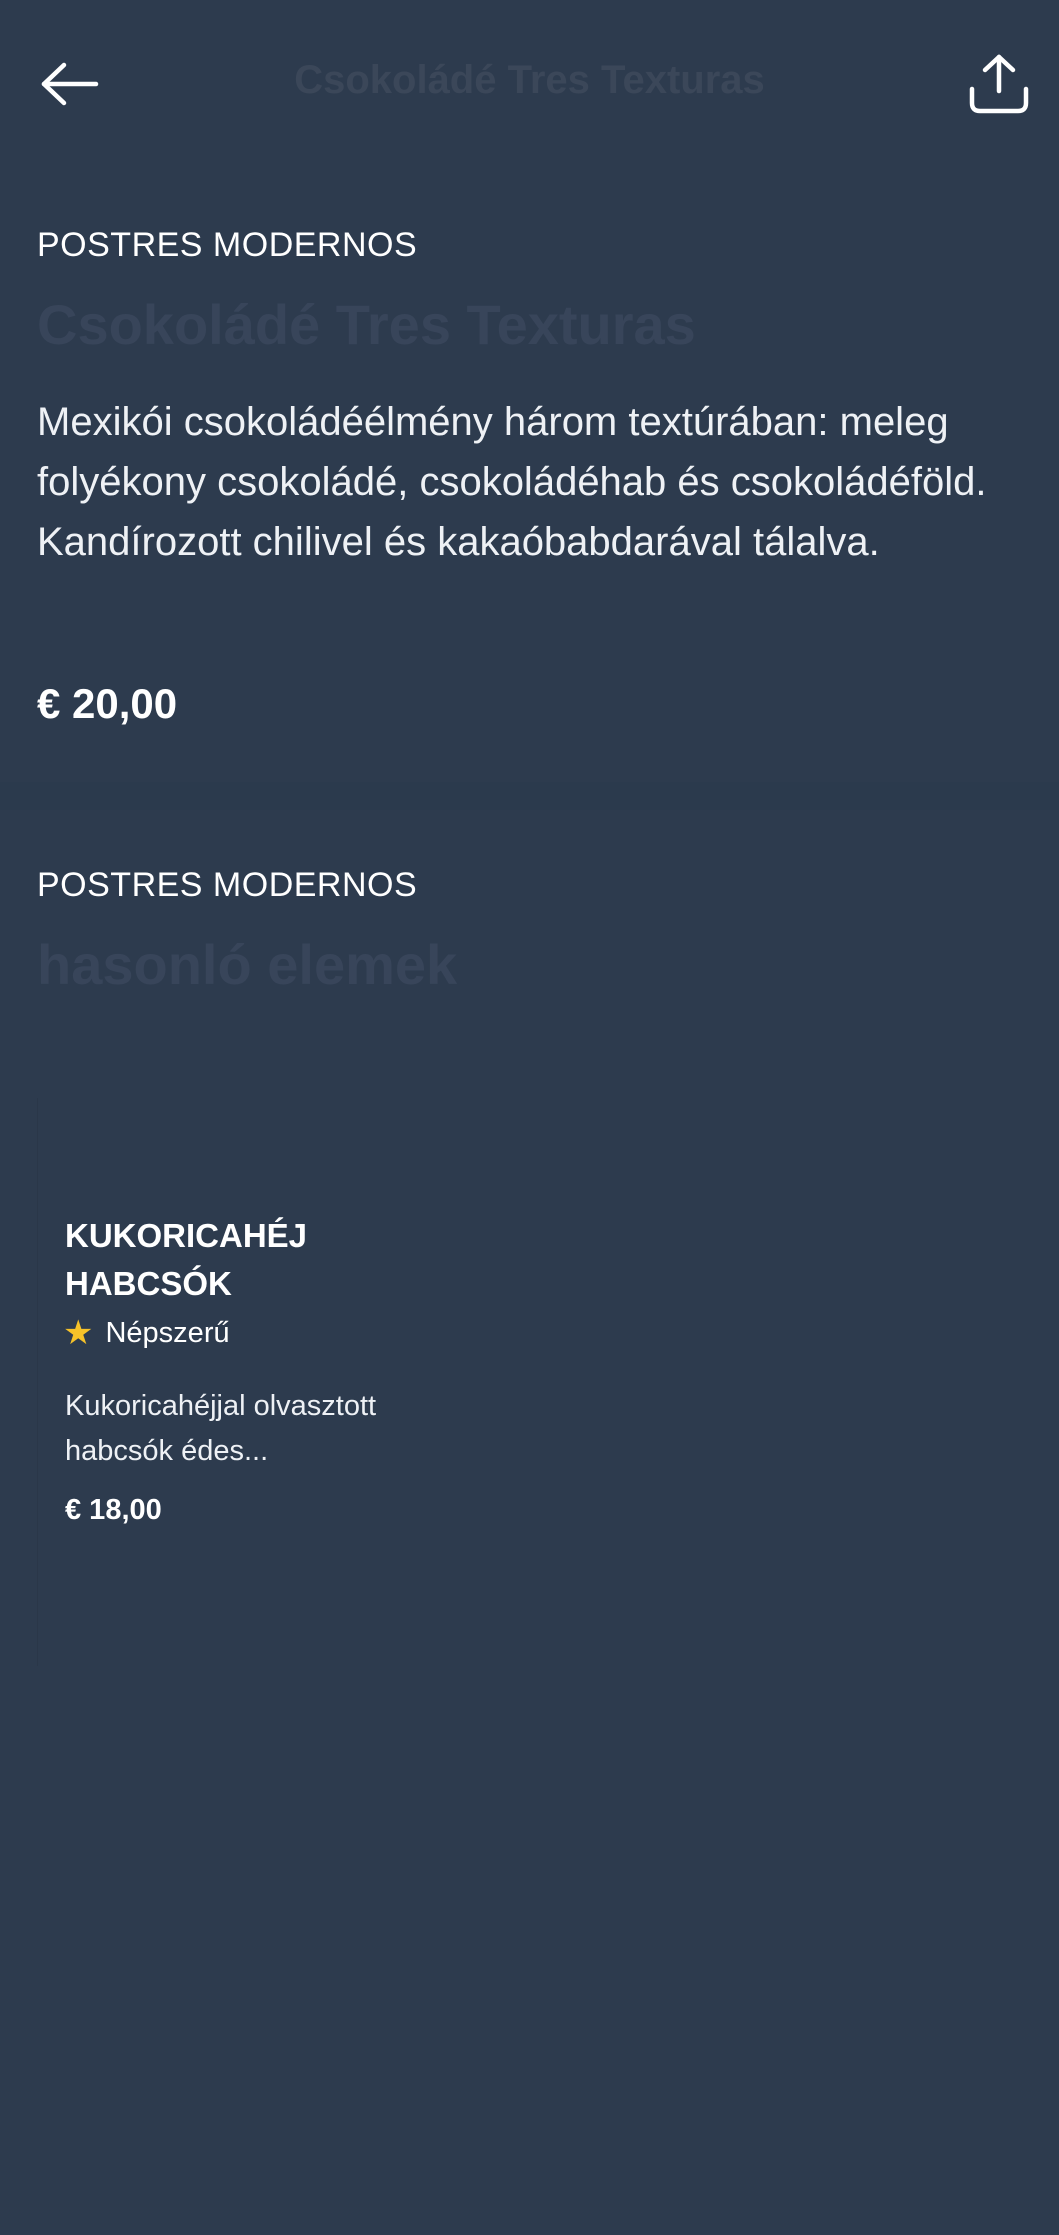  What do you see at coordinates (227, 245) in the screenshot?
I see `item-category: POSTRES MODERNOS` at bounding box center [227, 245].